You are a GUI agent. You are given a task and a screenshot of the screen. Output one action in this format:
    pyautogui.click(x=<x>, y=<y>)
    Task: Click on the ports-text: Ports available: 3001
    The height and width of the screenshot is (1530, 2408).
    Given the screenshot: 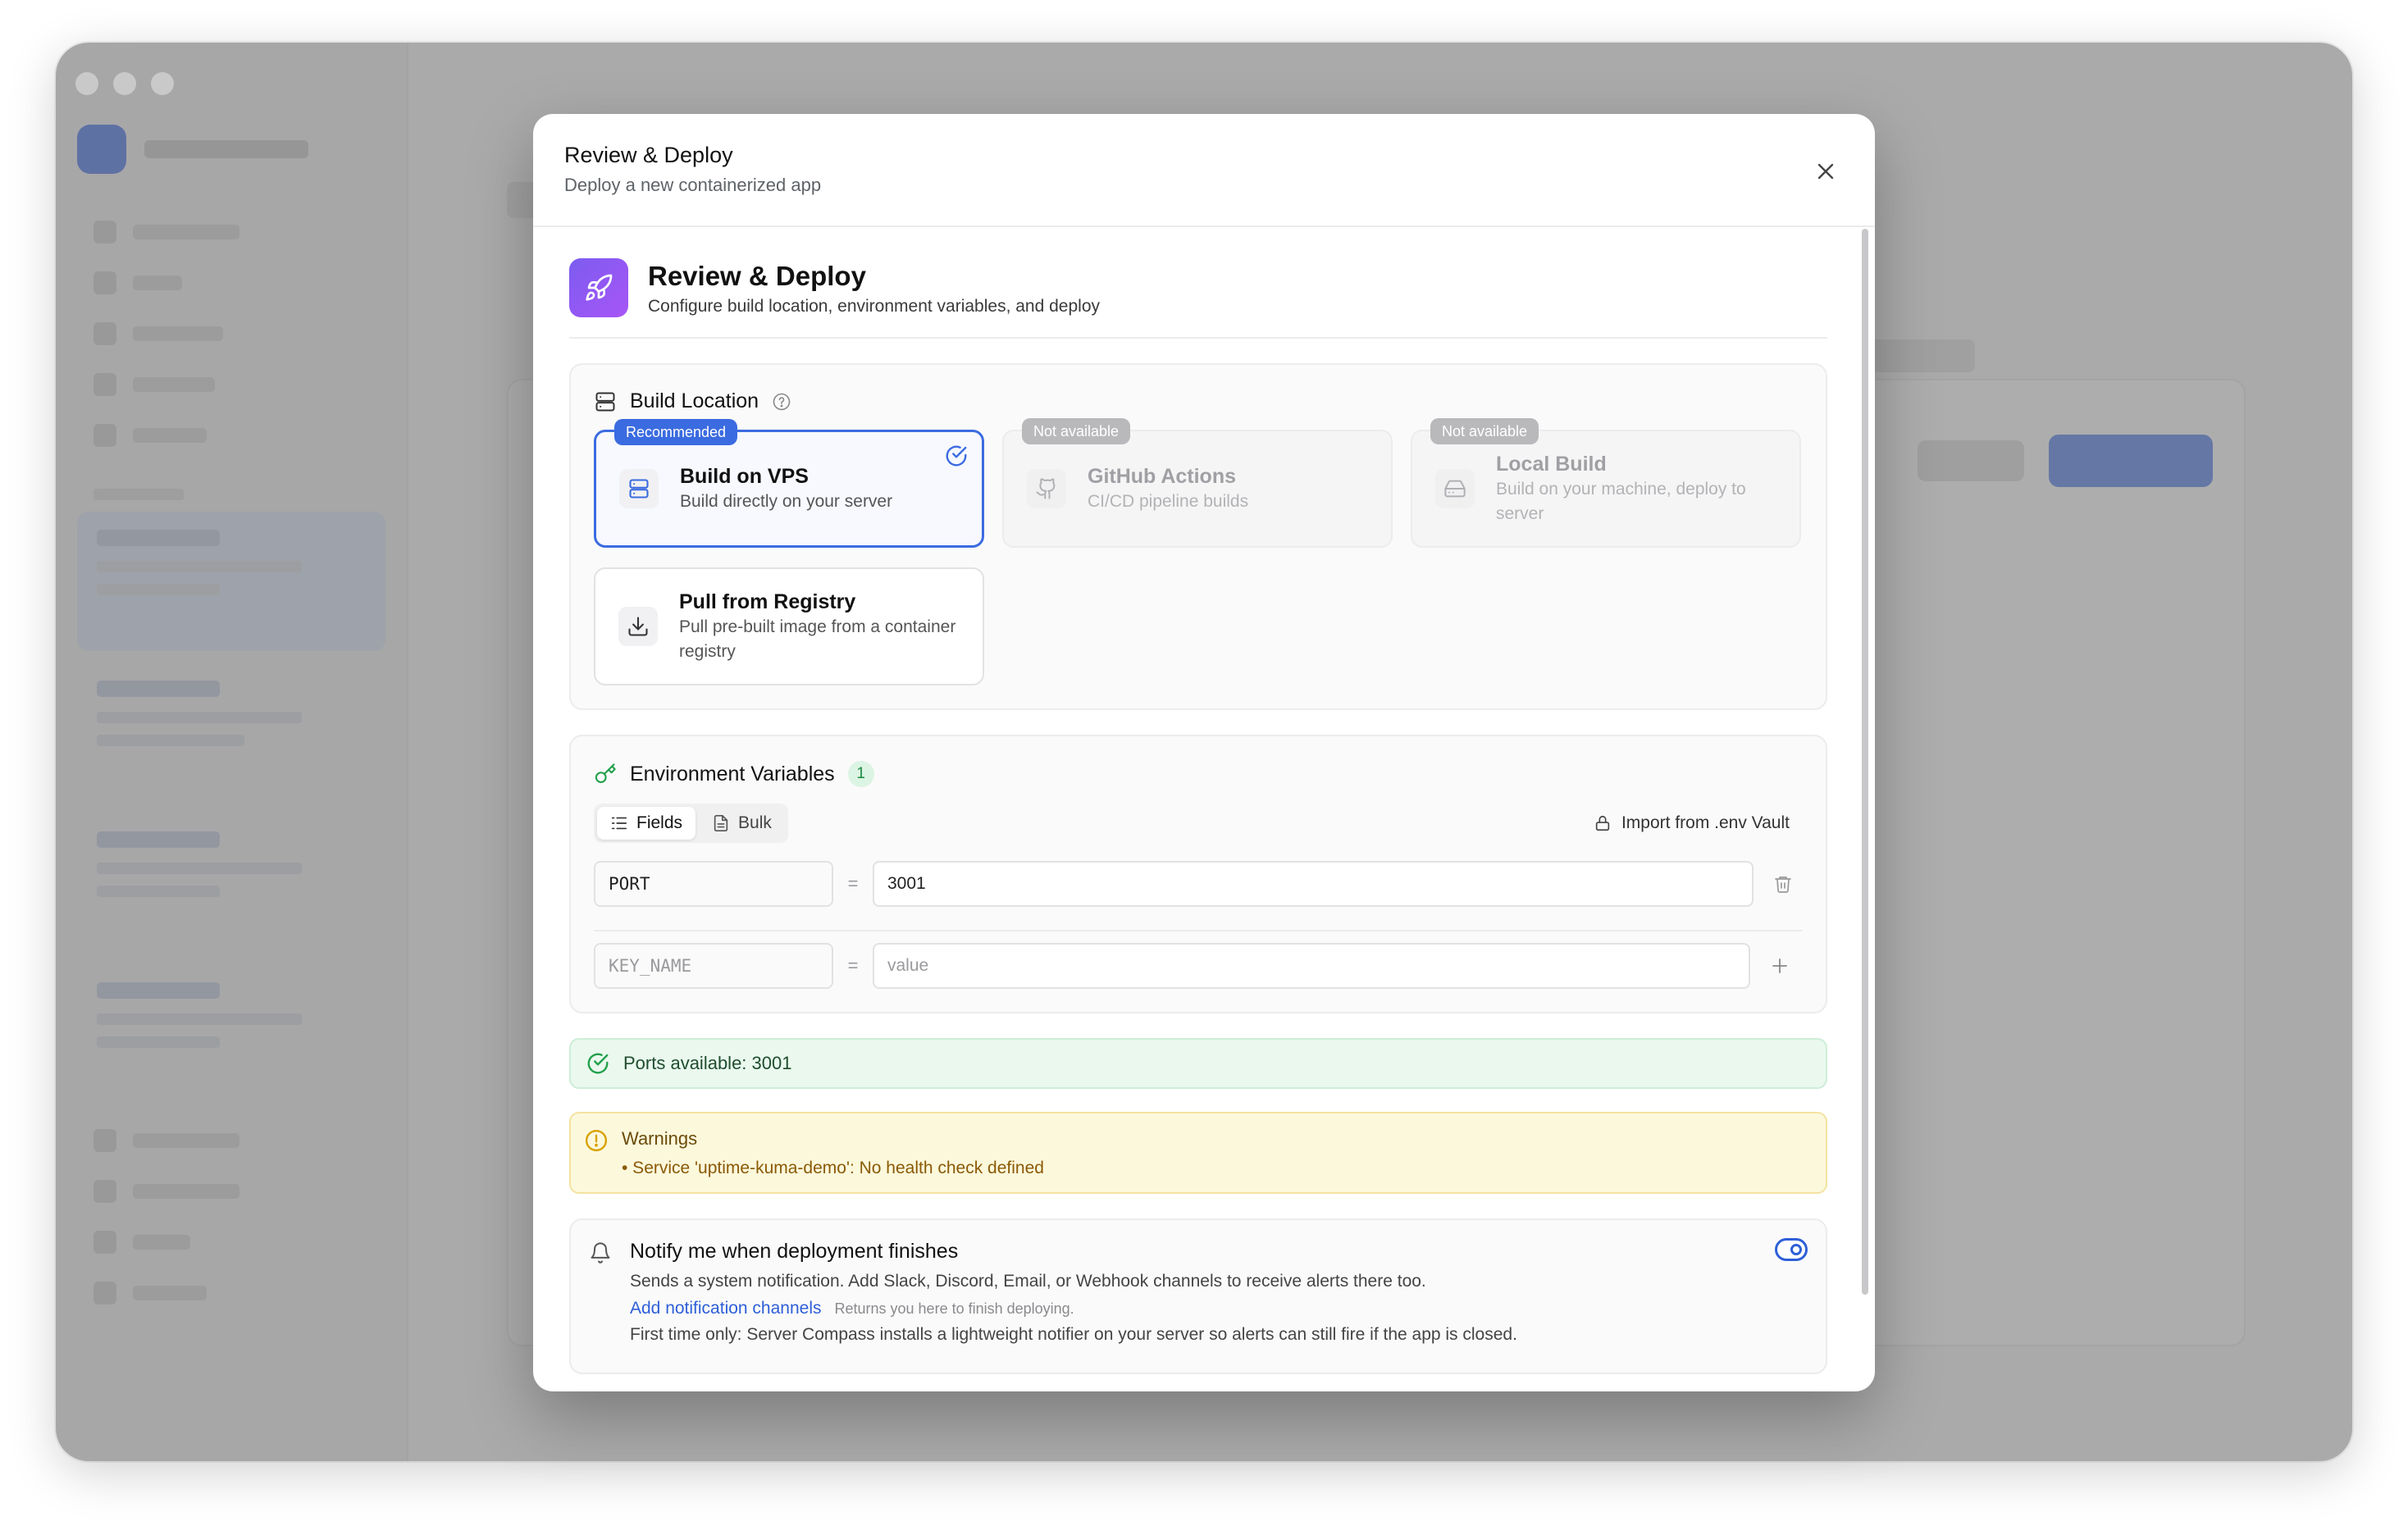 What is the action you would take?
    pyautogui.click(x=708, y=1063)
    